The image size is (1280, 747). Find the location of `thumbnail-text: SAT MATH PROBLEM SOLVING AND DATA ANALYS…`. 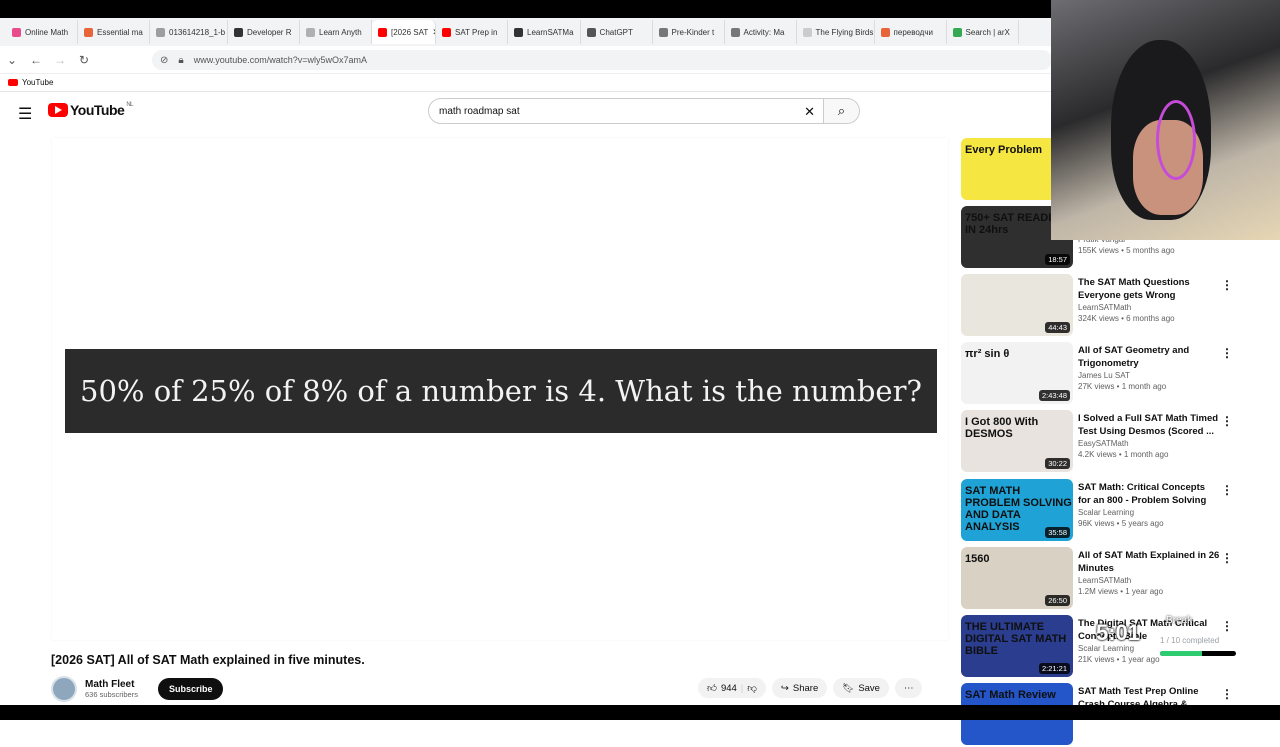

thumbnail-text: SAT MATH PROBLEM SOLVING AND DATA ANALYS… is located at coordinates (1018, 509).